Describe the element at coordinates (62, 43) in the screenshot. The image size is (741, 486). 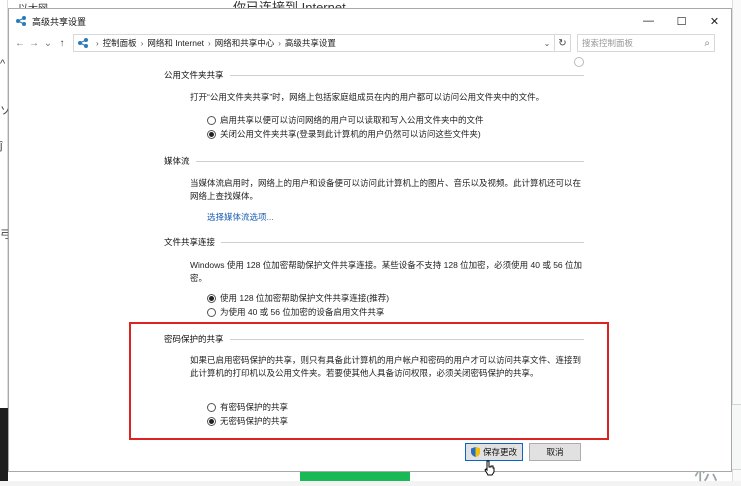
I see `up-button: ↑` at that location.